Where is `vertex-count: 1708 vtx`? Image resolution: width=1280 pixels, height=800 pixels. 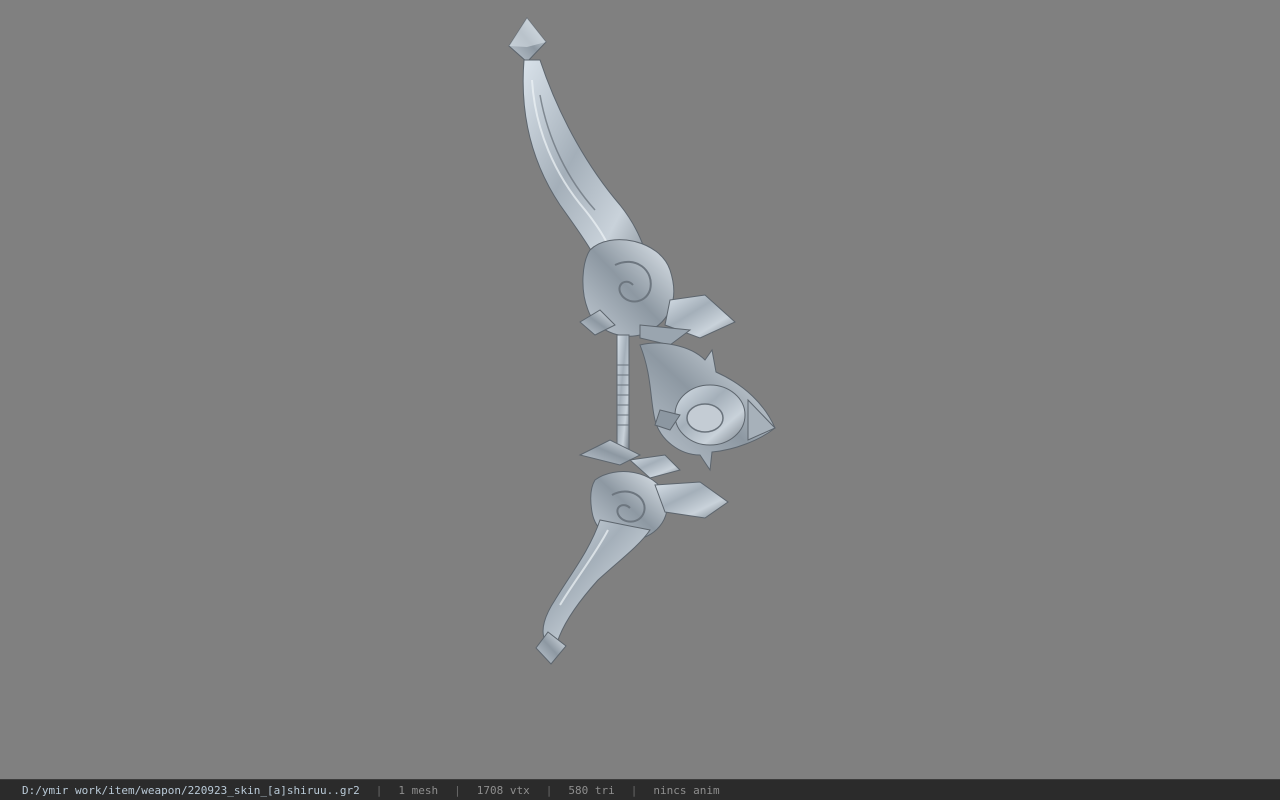 vertex-count: 1708 vtx is located at coordinates (503, 790).